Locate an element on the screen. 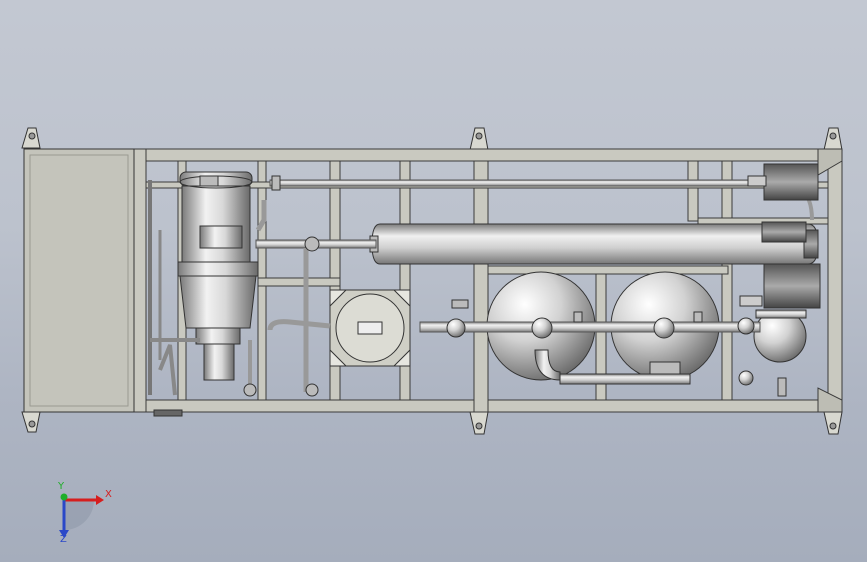 The height and width of the screenshot is (562, 867). coordinate-triad: X Y Z is located at coordinates (84, 513).